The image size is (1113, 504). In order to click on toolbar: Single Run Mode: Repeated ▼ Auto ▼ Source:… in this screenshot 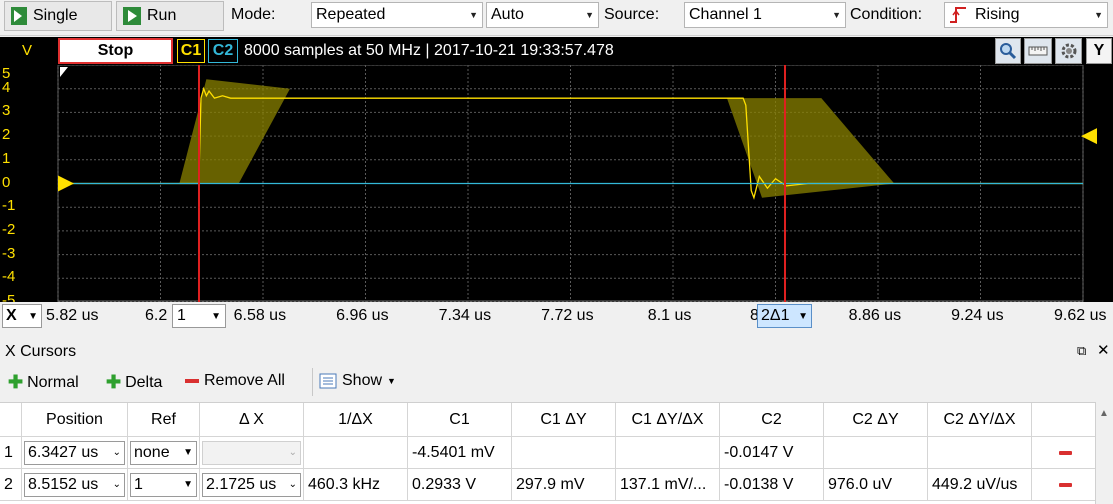, I will do `click(556, 18)`.